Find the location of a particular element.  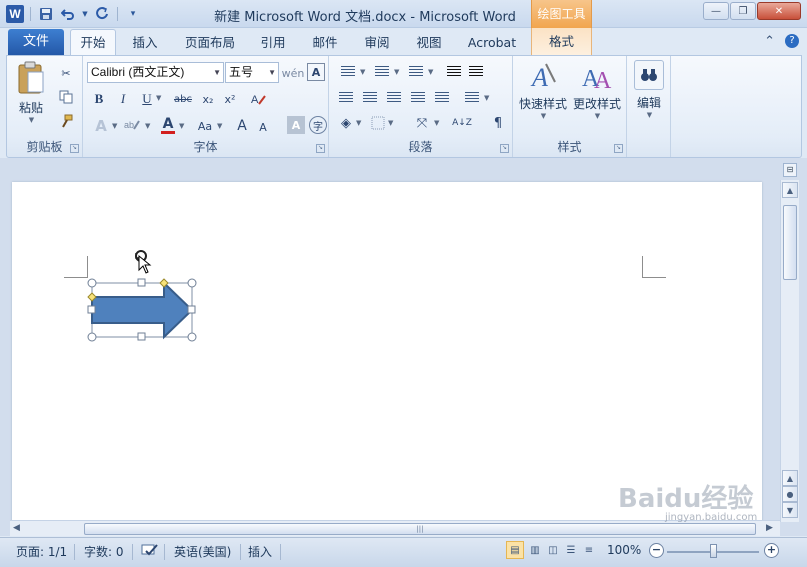

print-layout-view-icon: ▤ is located at coordinates (515, 550).